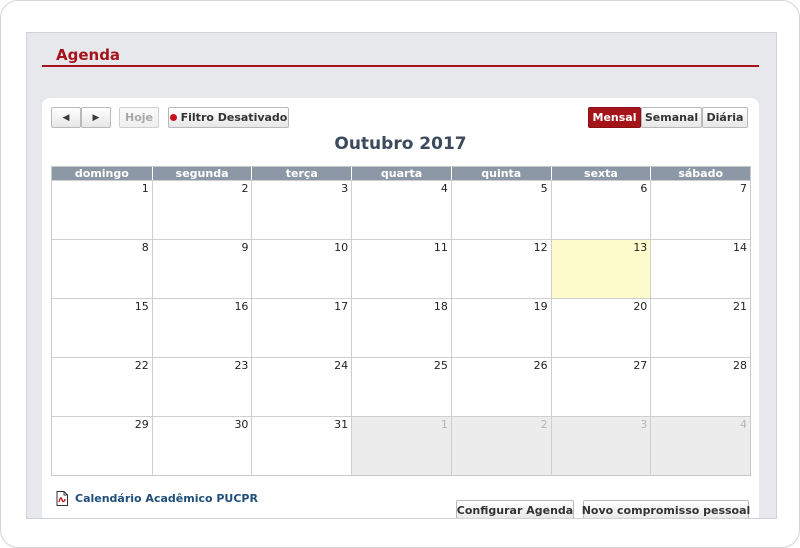 The width and height of the screenshot is (800, 548). What do you see at coordinates (500, 446) in the screenshot?
I see `day-cell-other-month: 2` at bounding box center [500, 446].